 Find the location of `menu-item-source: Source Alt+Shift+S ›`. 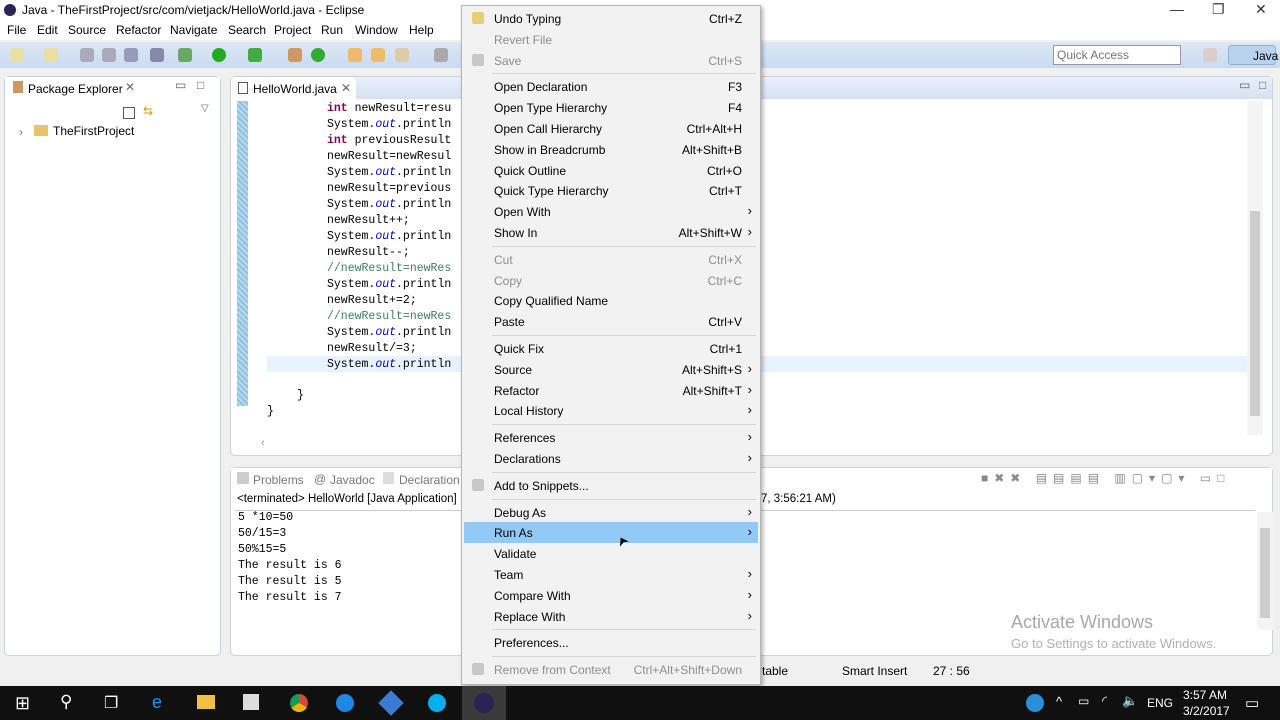

menu-item-source: Source Alt+Shift+S › is located at coordinates (611, 369).